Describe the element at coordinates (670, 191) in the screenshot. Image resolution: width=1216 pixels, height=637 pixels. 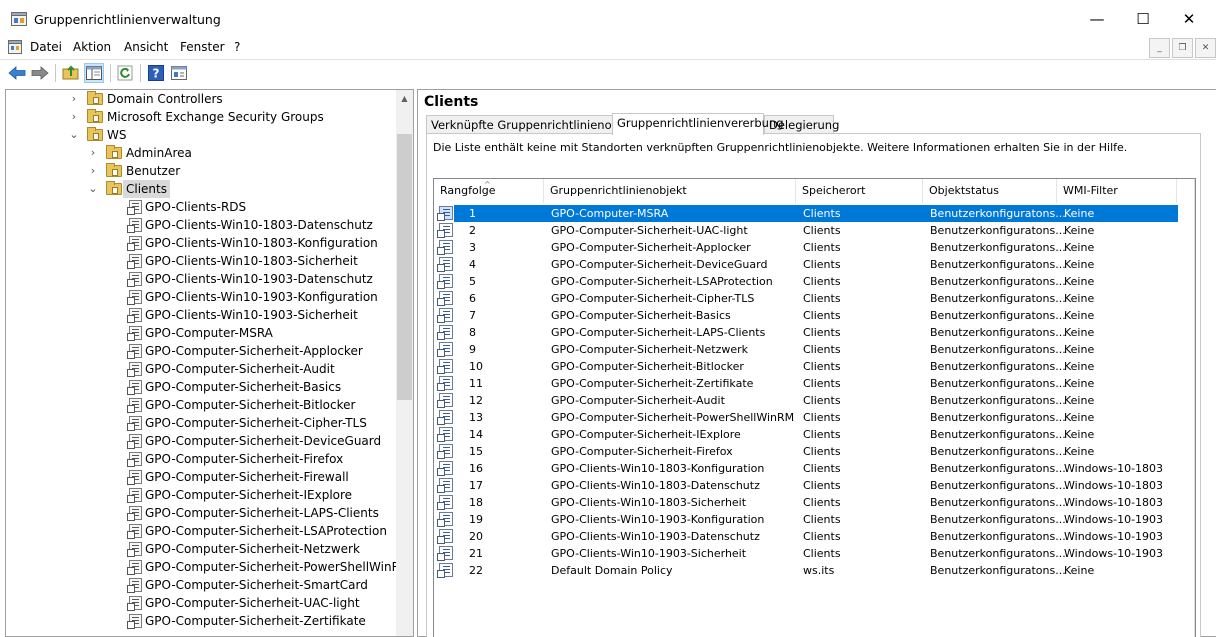
I see `column-header-gpo: Gruppenrichtlinienobjekt` at that location.